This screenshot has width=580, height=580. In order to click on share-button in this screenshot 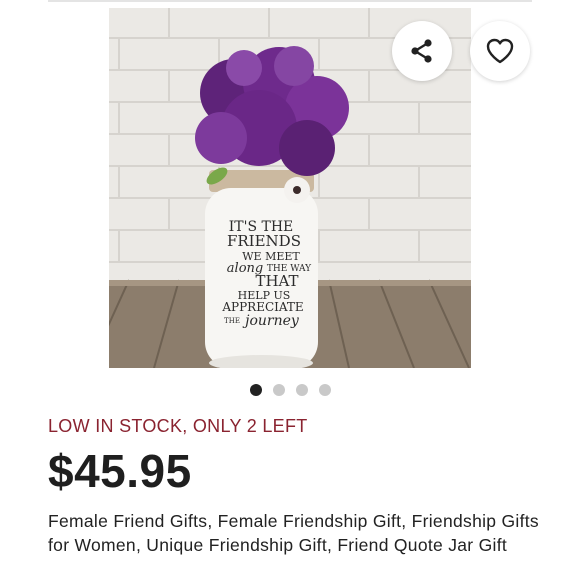, I will do `click(422, 51)`.